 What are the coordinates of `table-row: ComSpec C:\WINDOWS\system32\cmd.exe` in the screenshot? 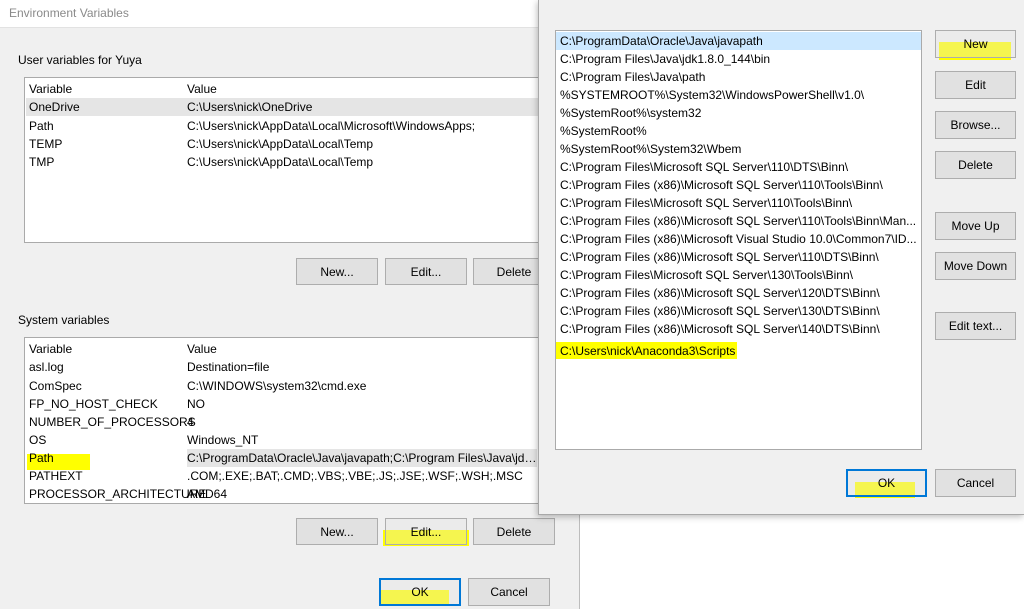 It's located at (282, 386).